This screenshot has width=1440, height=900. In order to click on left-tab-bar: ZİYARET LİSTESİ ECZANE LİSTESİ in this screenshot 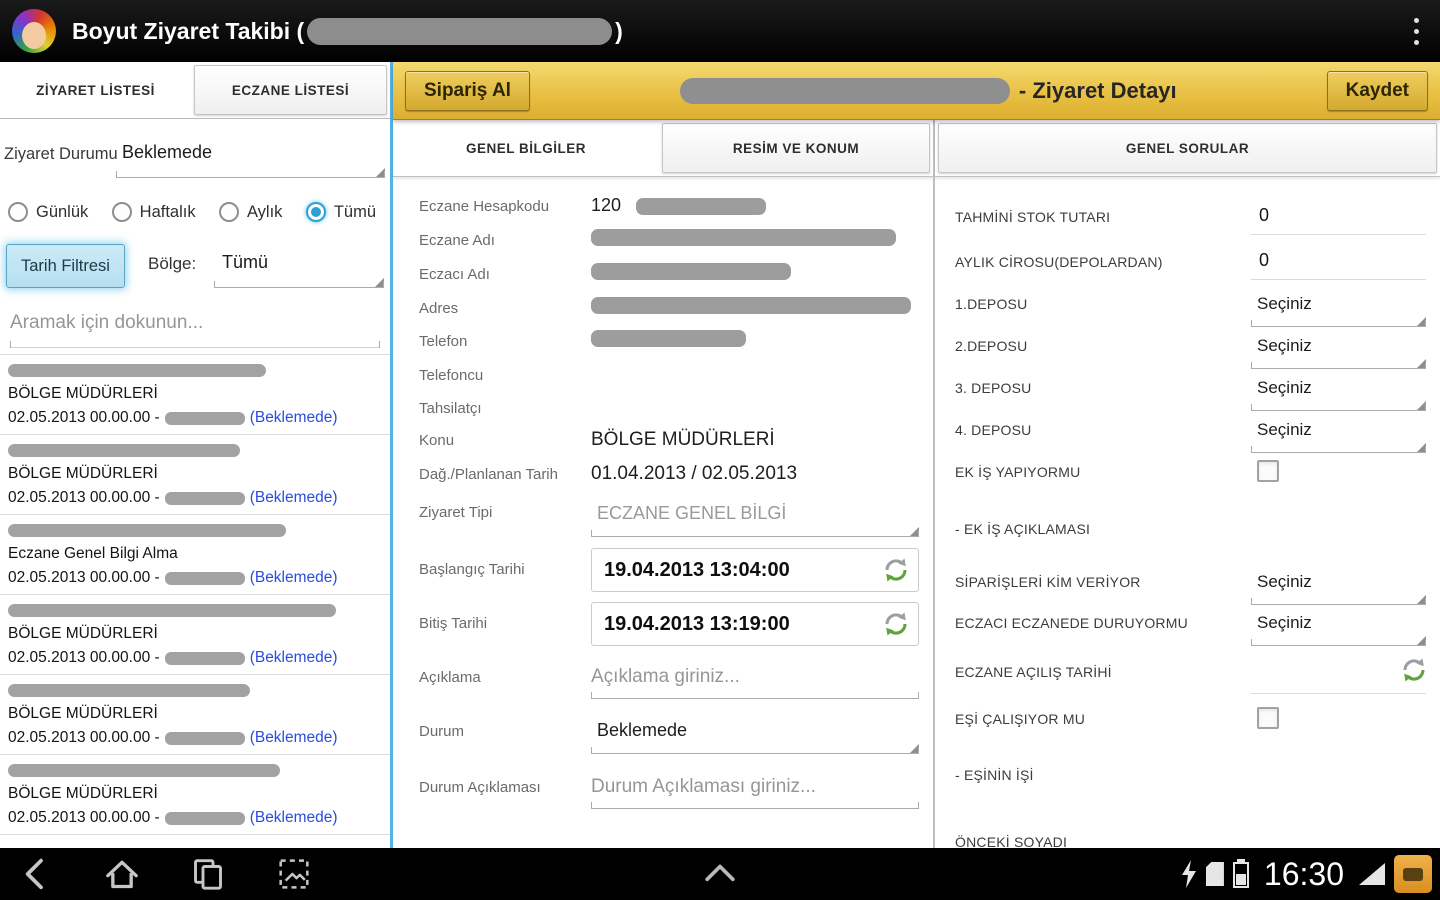, I will do `click(195, 90)`.